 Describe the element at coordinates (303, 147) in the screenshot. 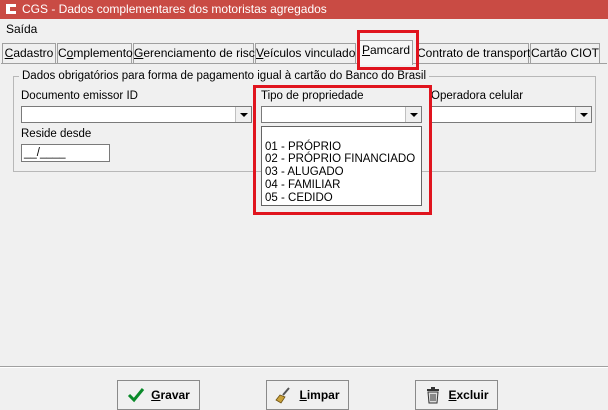

I see `dropdown-option: 01 - PRÓPRIO` at that location.